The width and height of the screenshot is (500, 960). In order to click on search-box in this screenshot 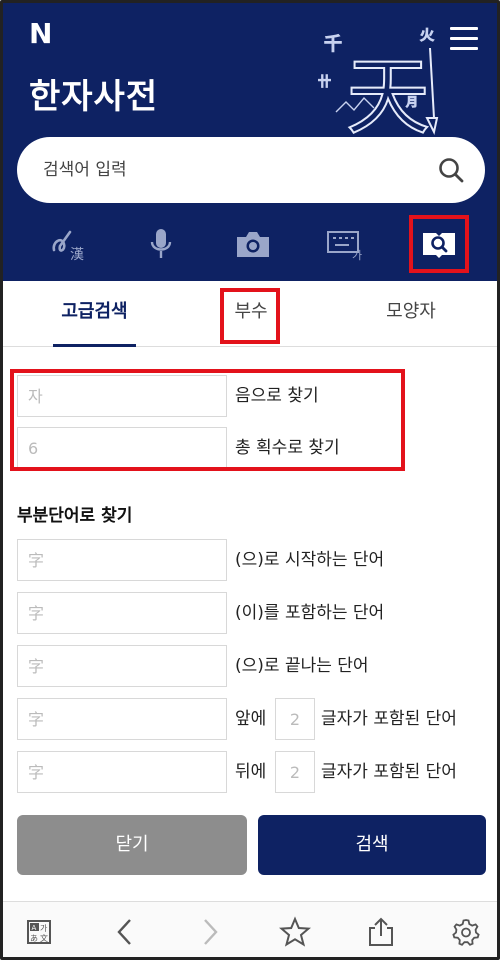, I will do `click(251, 170)`.